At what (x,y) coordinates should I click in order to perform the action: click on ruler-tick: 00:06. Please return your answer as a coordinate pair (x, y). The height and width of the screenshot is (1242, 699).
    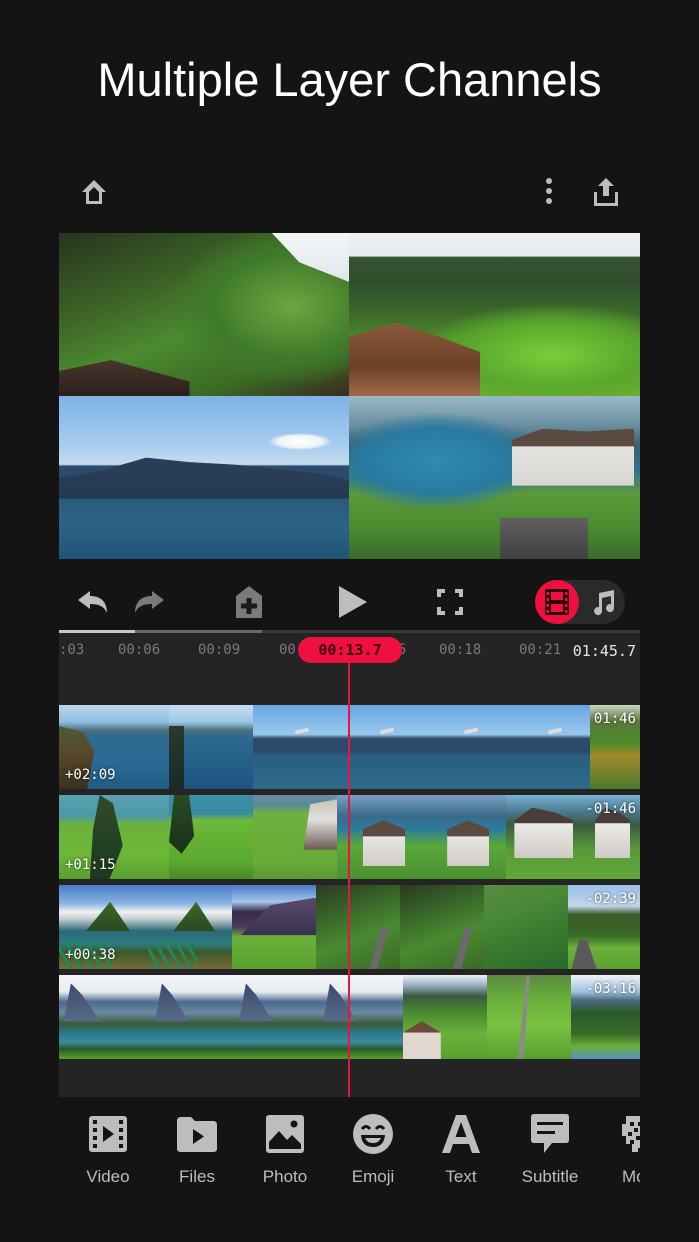
    Looking at the image, I should click on (139, 650).